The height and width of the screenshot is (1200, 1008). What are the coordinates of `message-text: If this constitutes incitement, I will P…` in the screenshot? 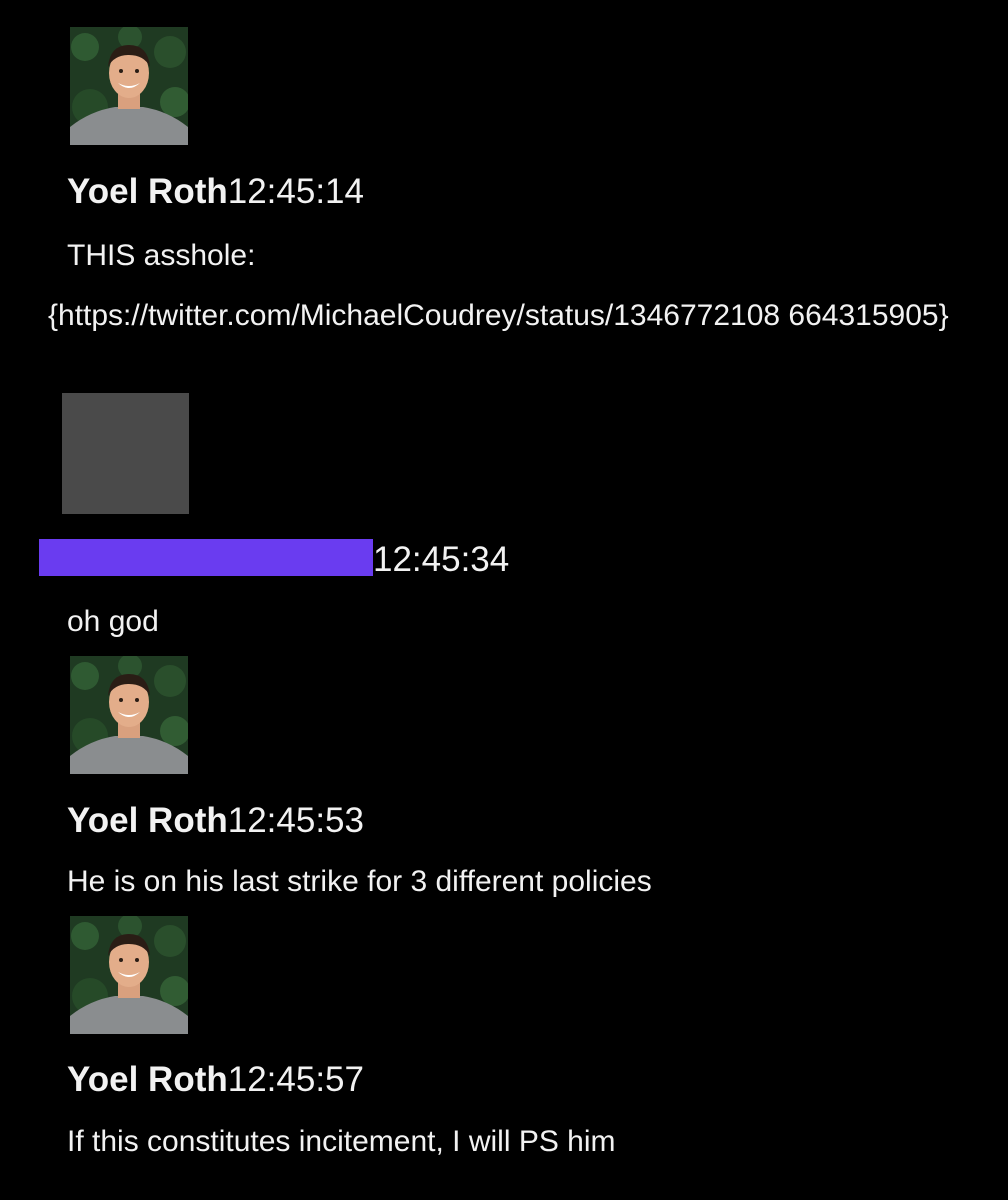 It's located at (341, 1141).